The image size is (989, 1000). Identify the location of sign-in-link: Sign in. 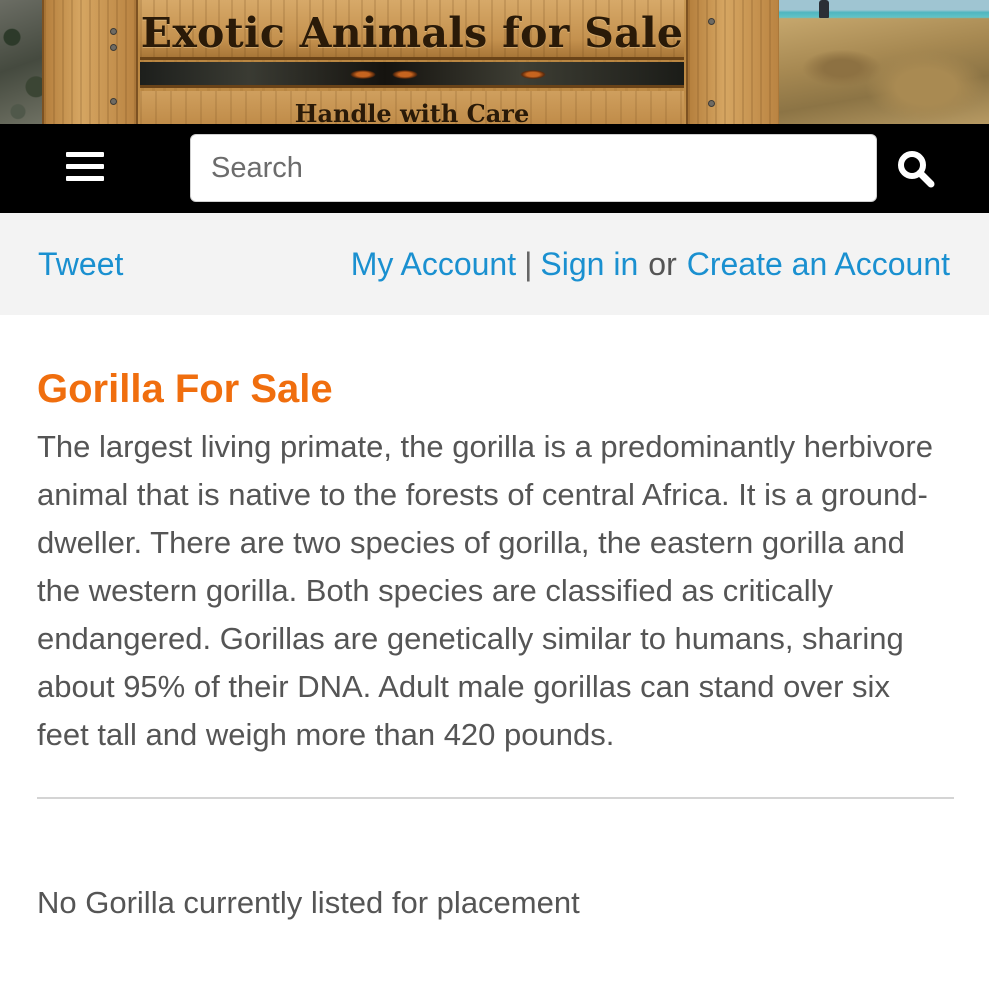
(589, 264).